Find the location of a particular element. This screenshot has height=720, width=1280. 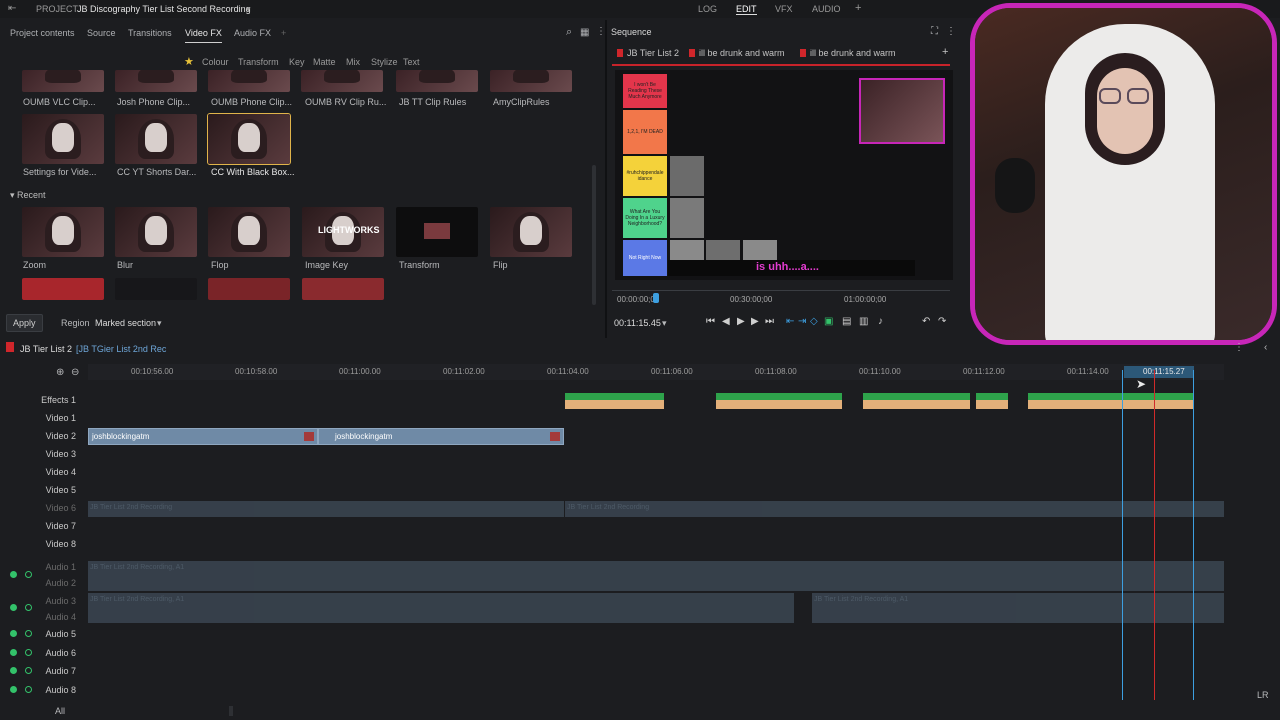

track-label: Video 2 is located at coordinates (41, 436).